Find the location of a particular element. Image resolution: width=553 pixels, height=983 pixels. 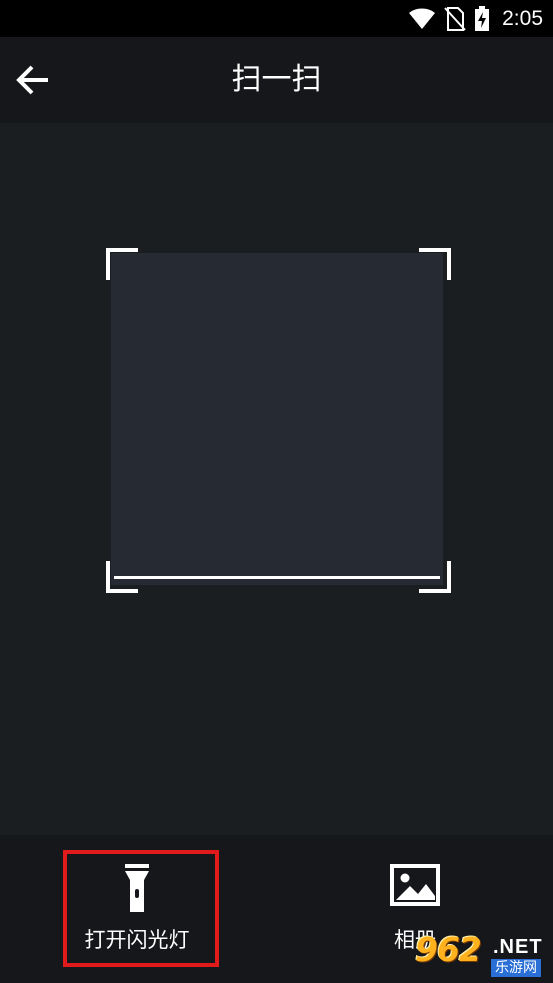

app-bar: 扫一扫 is located at coordinates (276, 80).